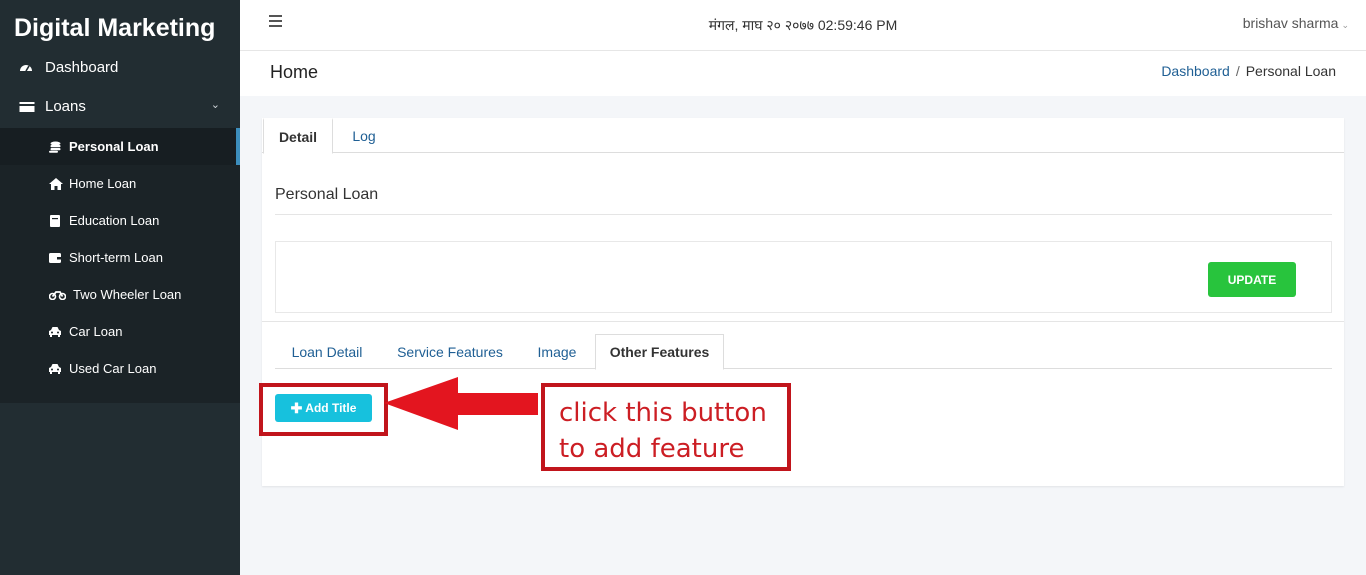 Image resolution: width=1366 pixels, height=575 pixels. I want to click on user-name: brishav sharma, so click(1290, 23).